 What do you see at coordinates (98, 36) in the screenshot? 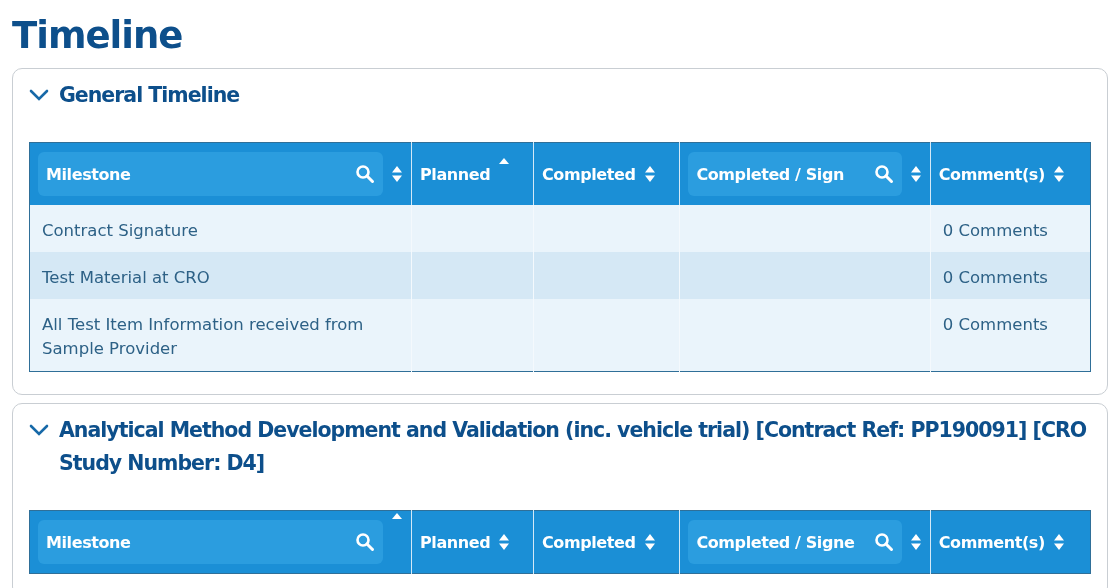
I see `page-title: Timeline` at bounding box center [98, 36].